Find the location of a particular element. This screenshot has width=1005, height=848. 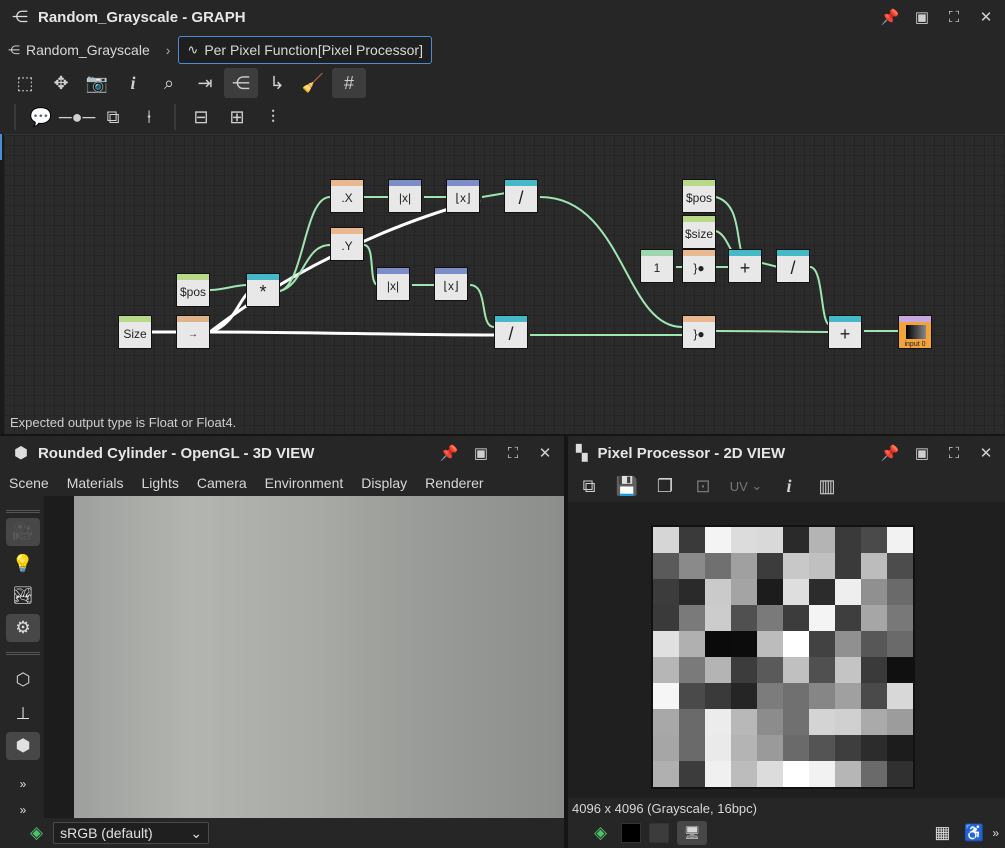

cube-icon: ⬢ is located at coordinates (23, 746).